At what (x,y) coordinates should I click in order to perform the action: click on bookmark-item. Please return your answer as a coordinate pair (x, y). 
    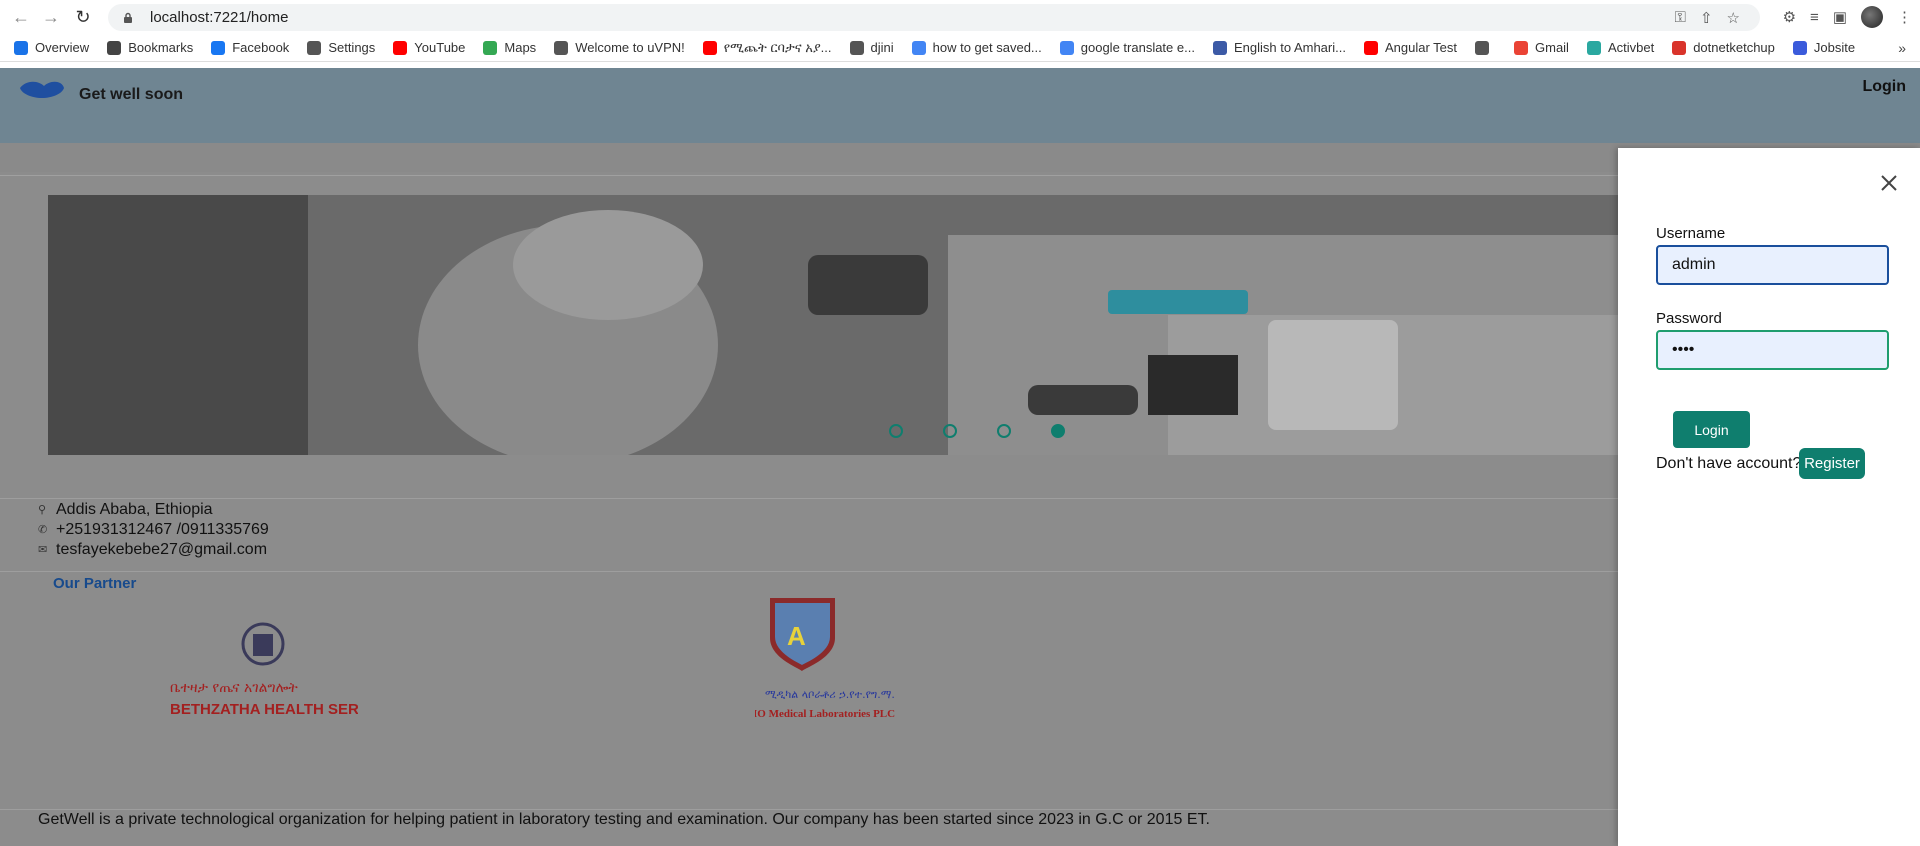
    Looking at the image, I should click on (1485, 47).